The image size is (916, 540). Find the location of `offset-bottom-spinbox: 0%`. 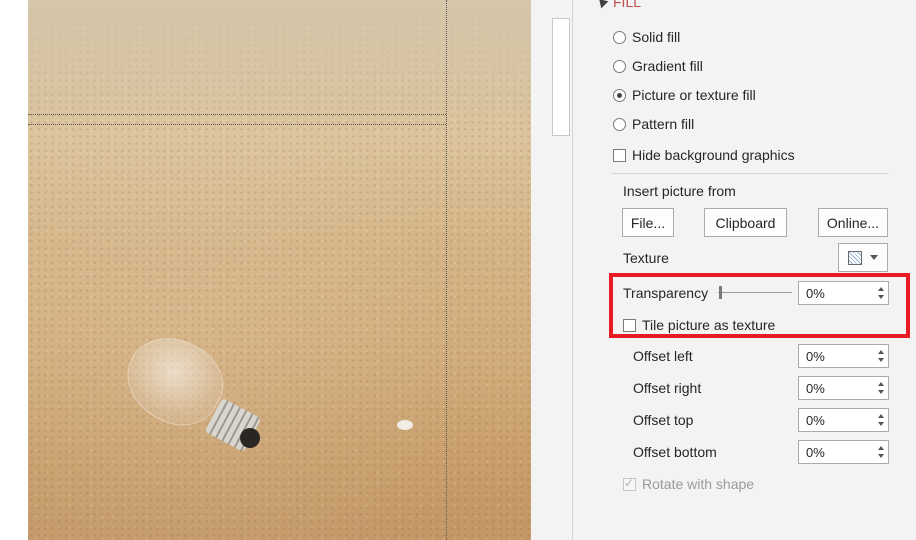

offset-bottom-spinbox: 0% is located at coordinates (843, 452).